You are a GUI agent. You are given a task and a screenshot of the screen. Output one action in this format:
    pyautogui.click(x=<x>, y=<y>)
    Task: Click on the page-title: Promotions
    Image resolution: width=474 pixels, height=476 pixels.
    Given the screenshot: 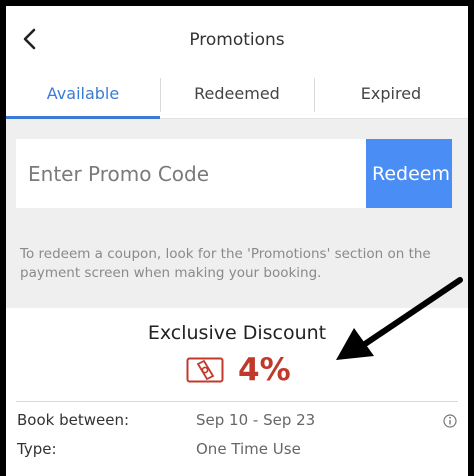 What is the action you would take?
    pyautogui.click(x=237, y=40)
    